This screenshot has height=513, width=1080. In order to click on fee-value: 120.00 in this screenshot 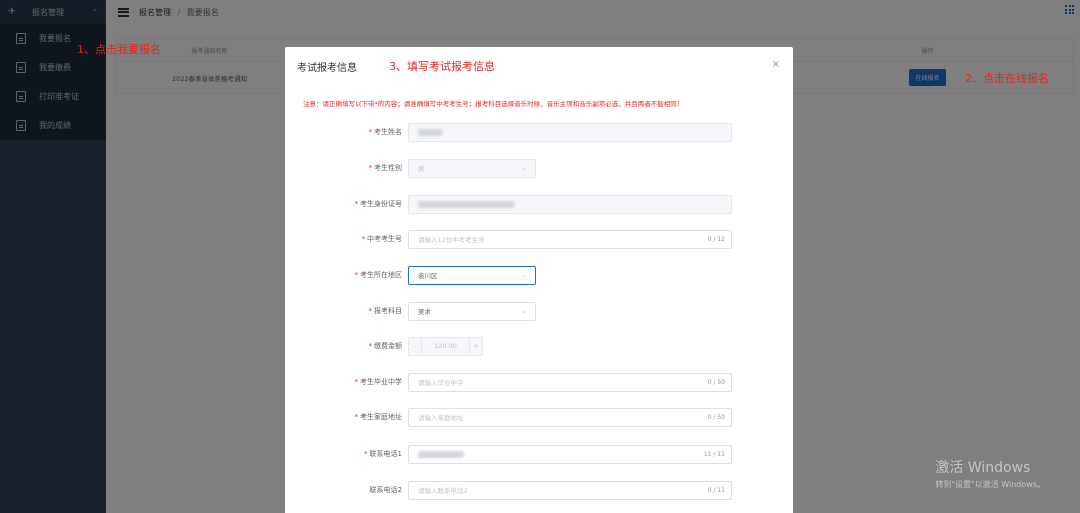, I will do `click(445, 346)`.